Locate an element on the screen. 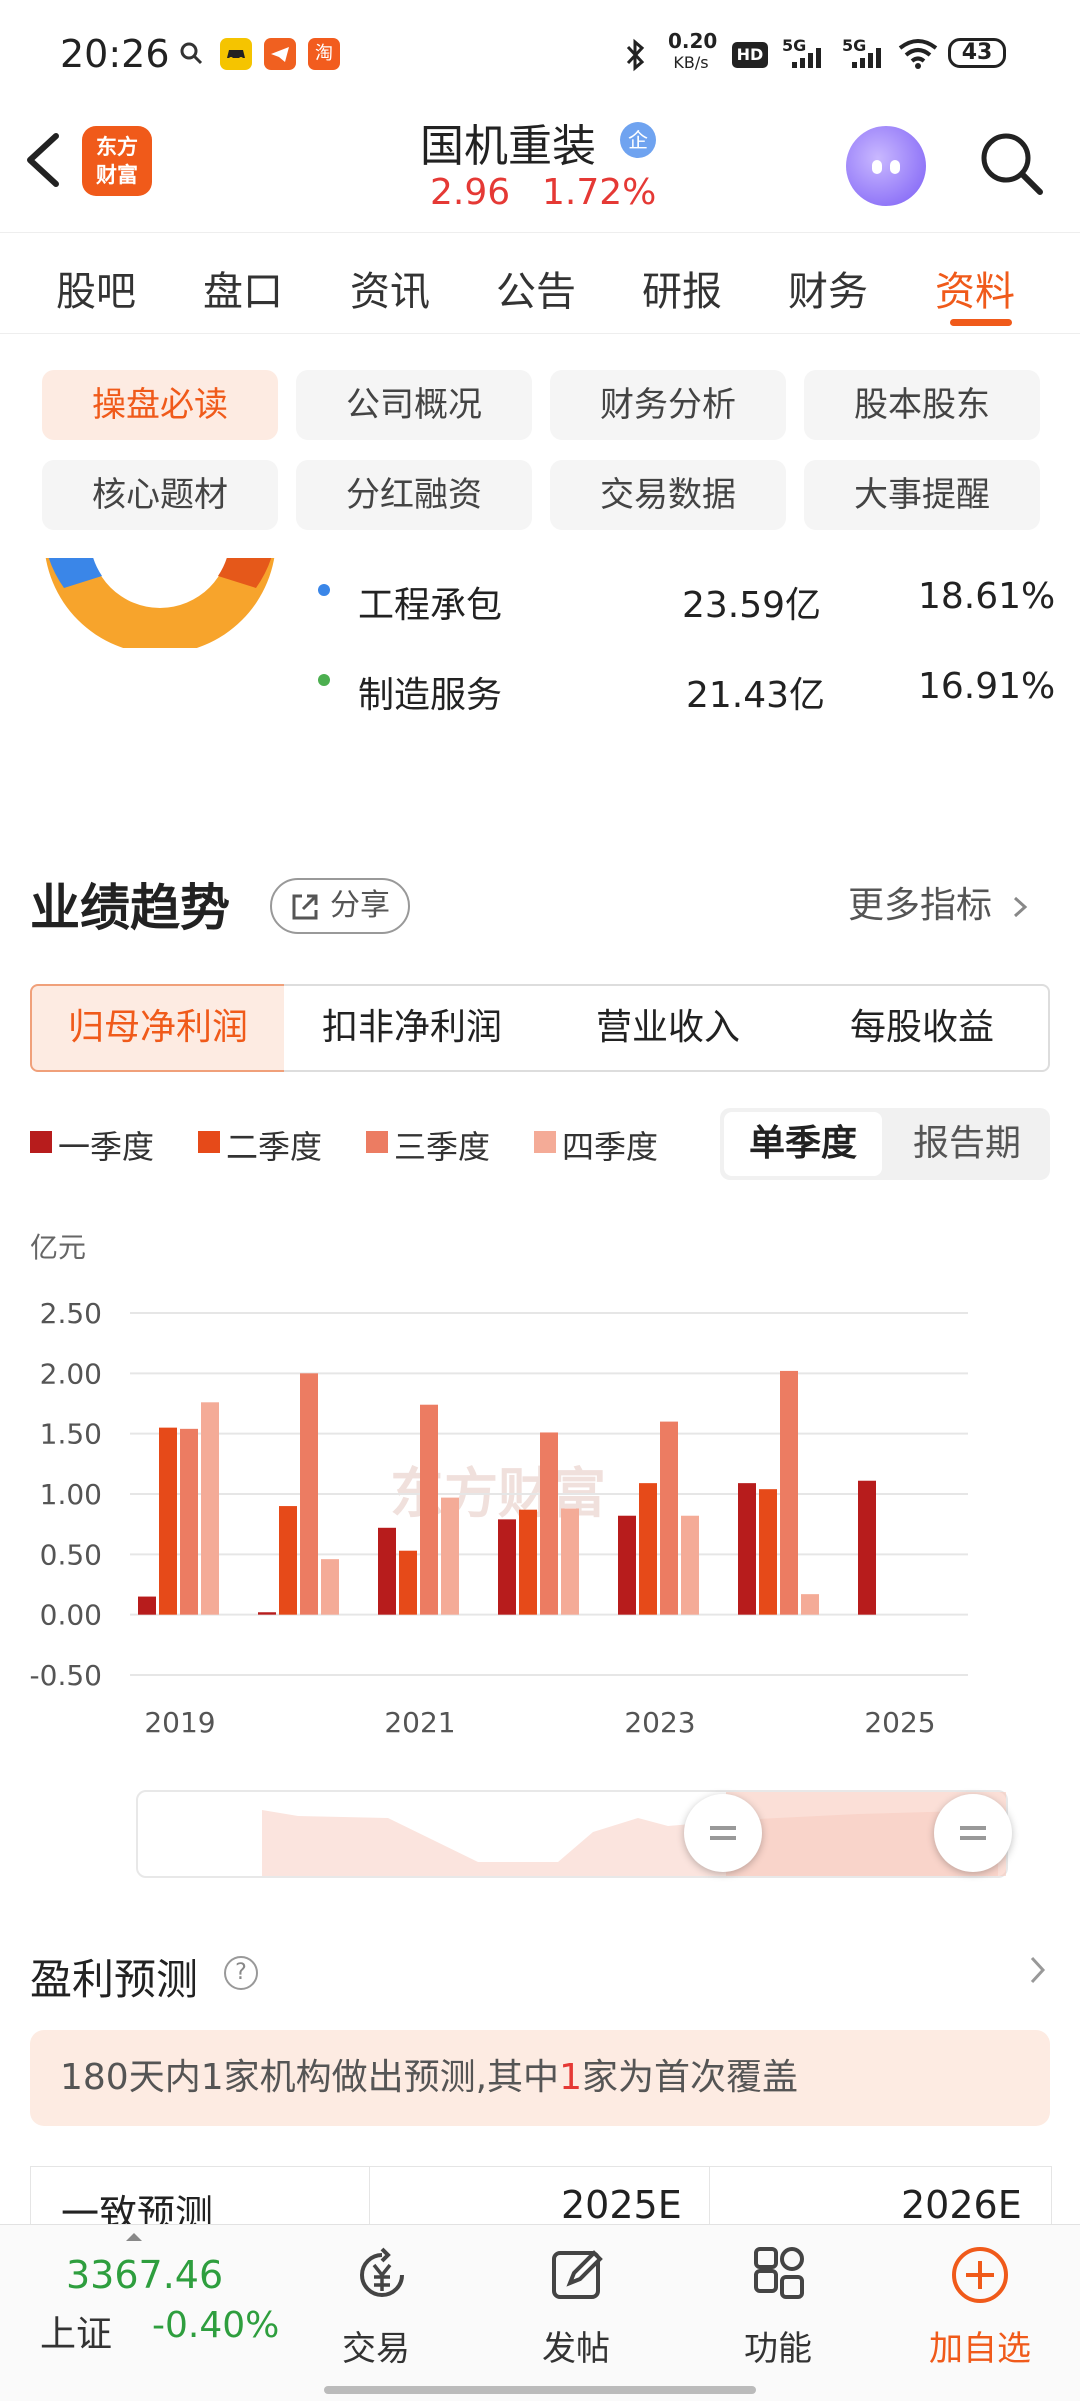 This screenshot has width=1080, height=2401. trade-button: 交易 is located at coordinates (376, 2311).